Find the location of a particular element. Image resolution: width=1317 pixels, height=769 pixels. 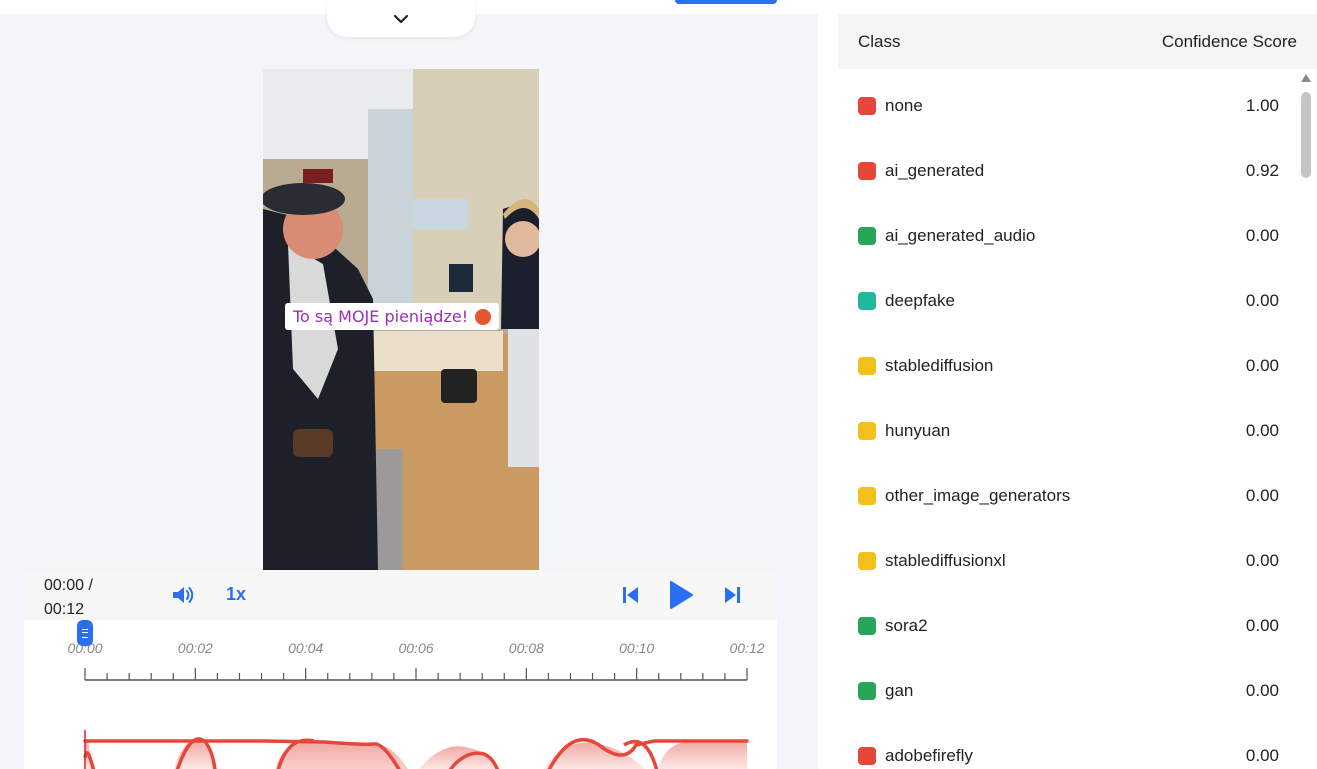

scroll-thumb is located at coordinates (1306, 135).